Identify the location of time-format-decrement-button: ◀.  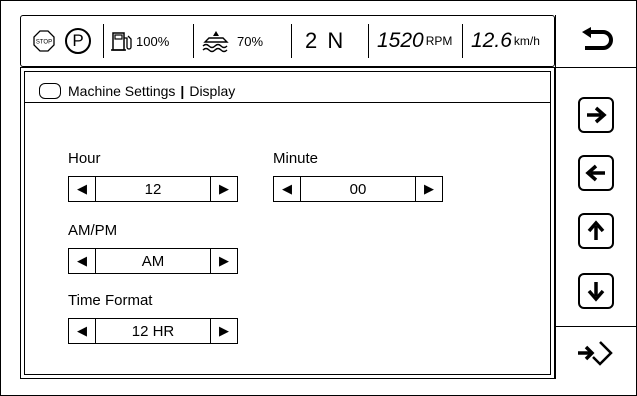
(82, 331).